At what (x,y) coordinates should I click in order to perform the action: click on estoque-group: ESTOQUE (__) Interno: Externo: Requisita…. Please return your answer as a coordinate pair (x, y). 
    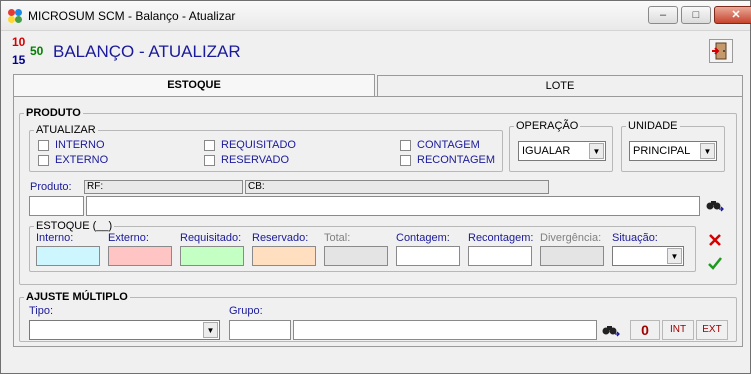
    Looking at the image, I should click on (362, 246).